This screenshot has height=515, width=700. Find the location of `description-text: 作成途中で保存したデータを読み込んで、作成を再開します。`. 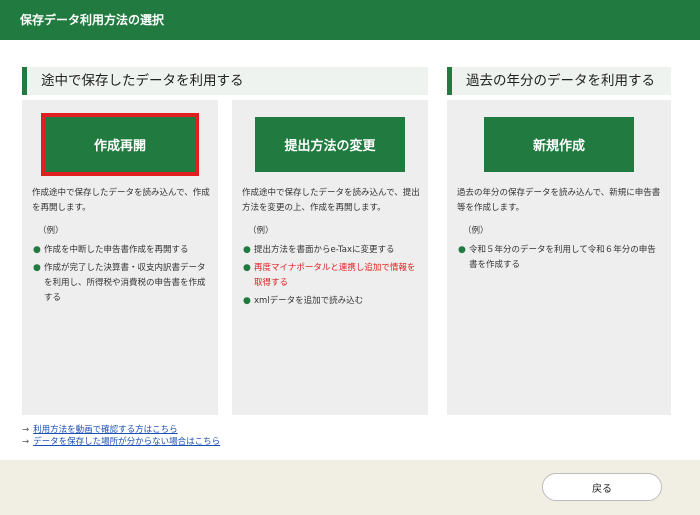

description-text: 作成途中で保存したデータを読み込んで、作成を再開します。 is located at coordinates (121, 200).